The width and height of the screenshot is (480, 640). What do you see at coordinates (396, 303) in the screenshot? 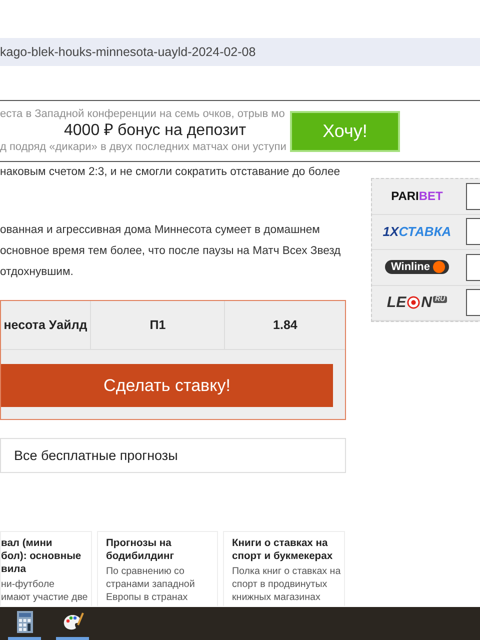
I see `logo-text: LE` at bounding box center [396, 303].